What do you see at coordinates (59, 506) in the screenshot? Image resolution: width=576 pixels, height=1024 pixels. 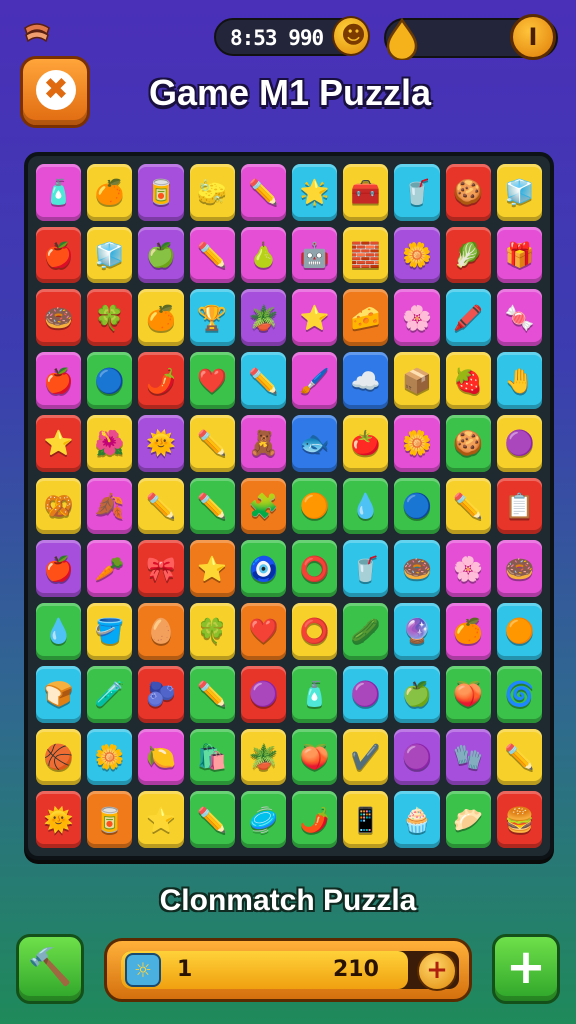 I see `game-tile: 🥨` at bounding box center [59, 506].